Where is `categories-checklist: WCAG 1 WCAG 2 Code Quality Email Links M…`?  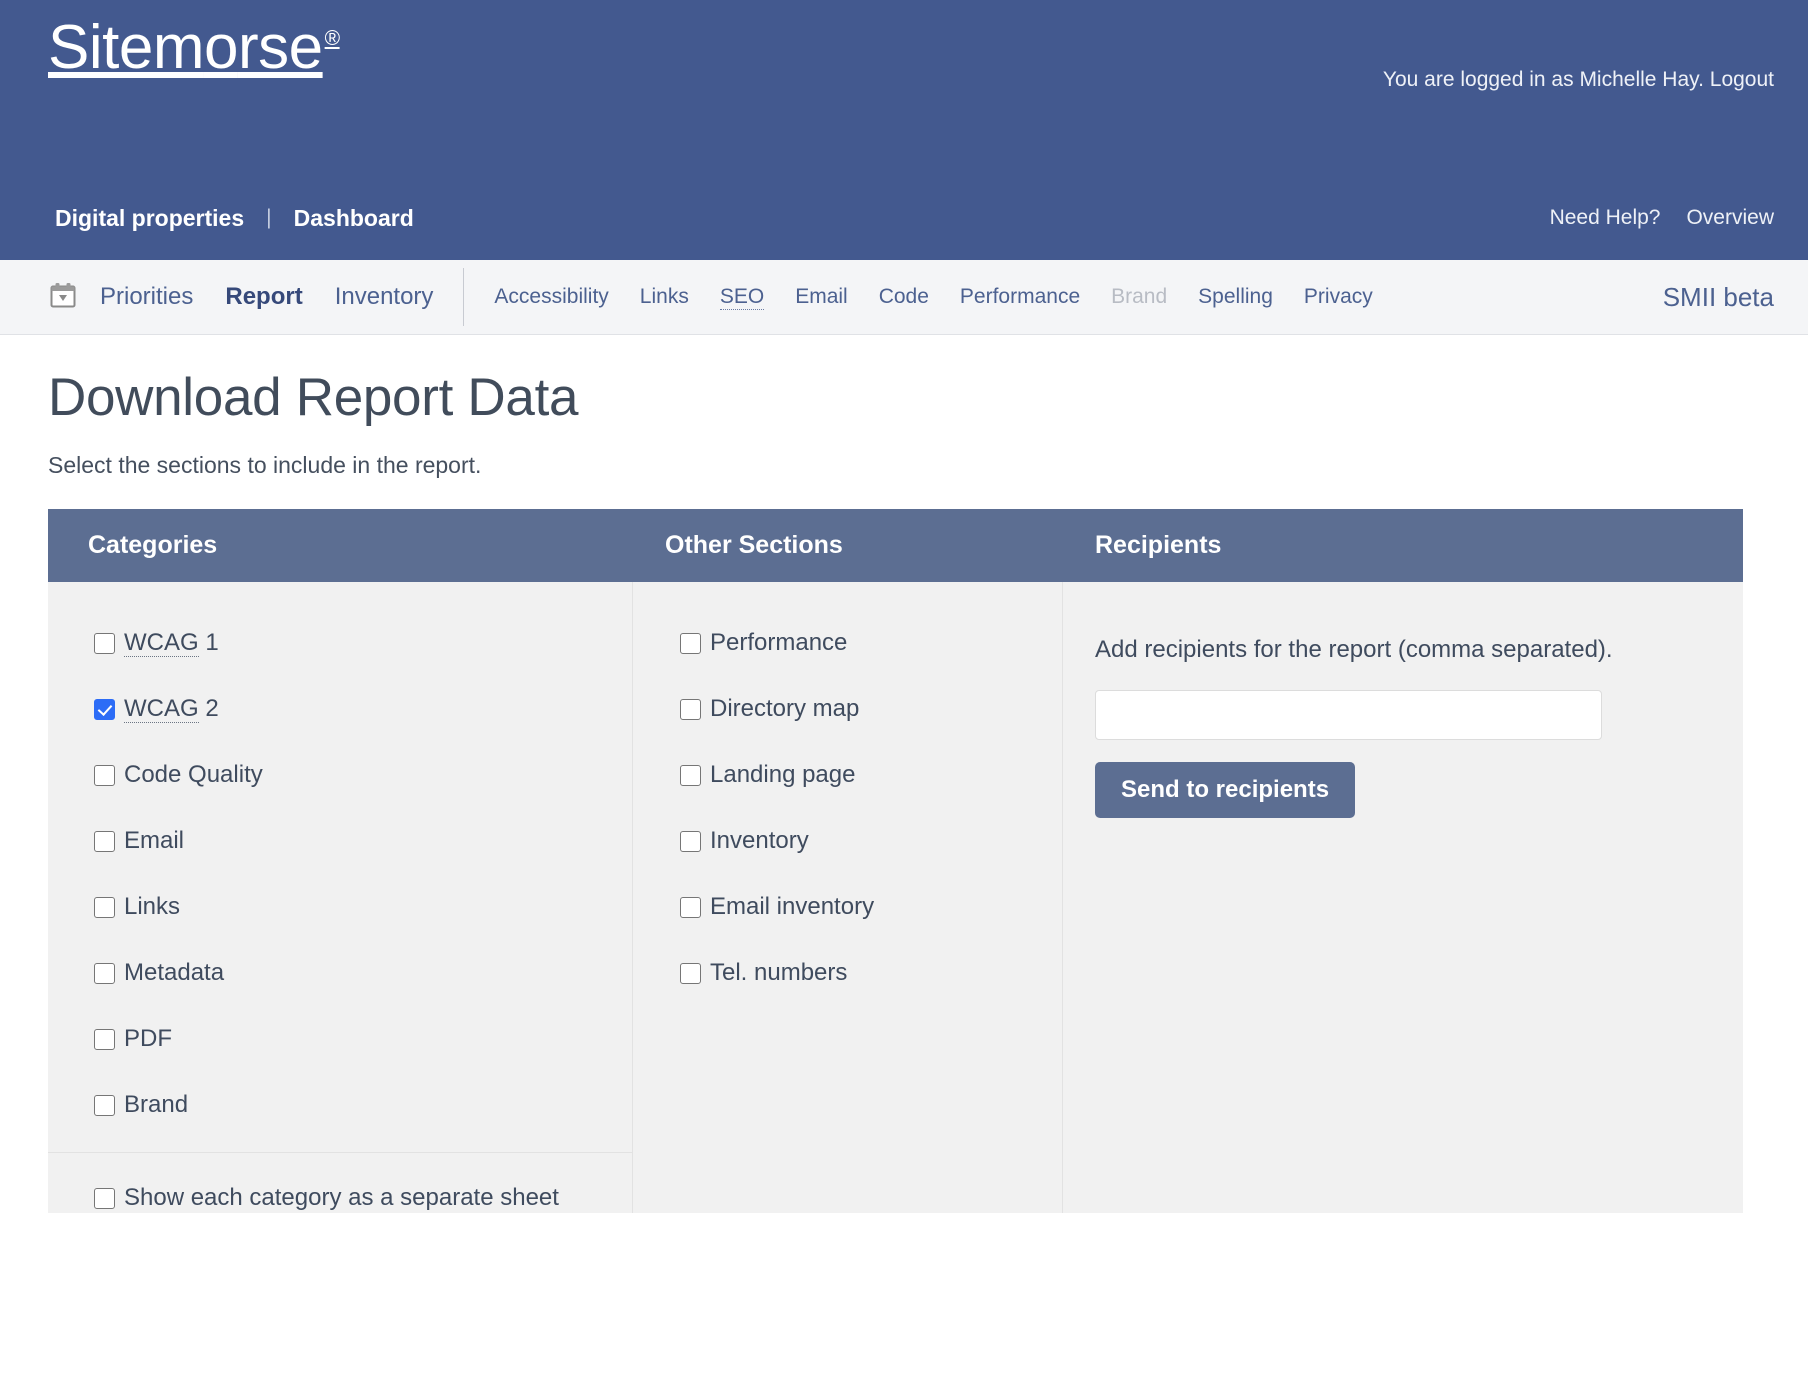
categories-checklist: WCAG 1 WCAG 2 Code Quality Email Links M… is located at coordinates (340, 874).